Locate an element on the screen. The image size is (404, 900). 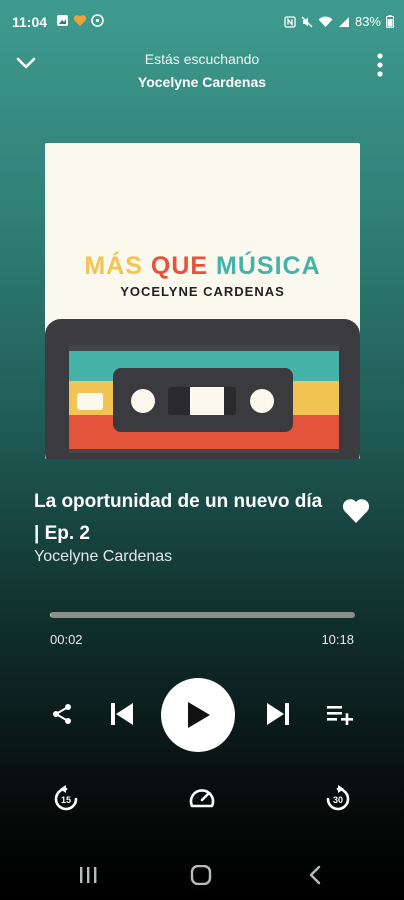
now-listening-label: Estás escuchando is located at coordinates (202, 59).